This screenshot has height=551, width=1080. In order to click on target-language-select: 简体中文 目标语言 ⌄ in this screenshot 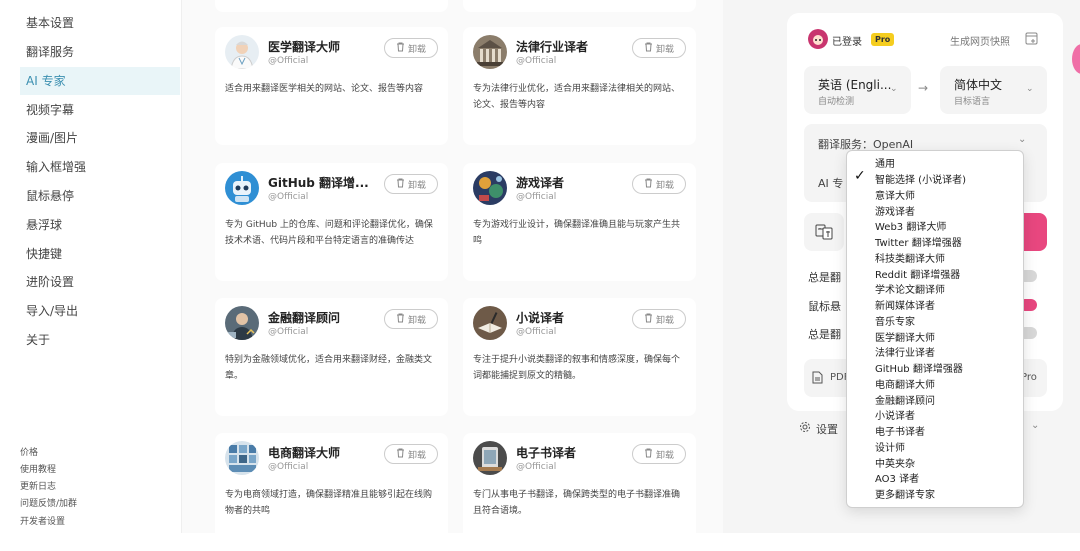, I will do `click(993, 90)`.